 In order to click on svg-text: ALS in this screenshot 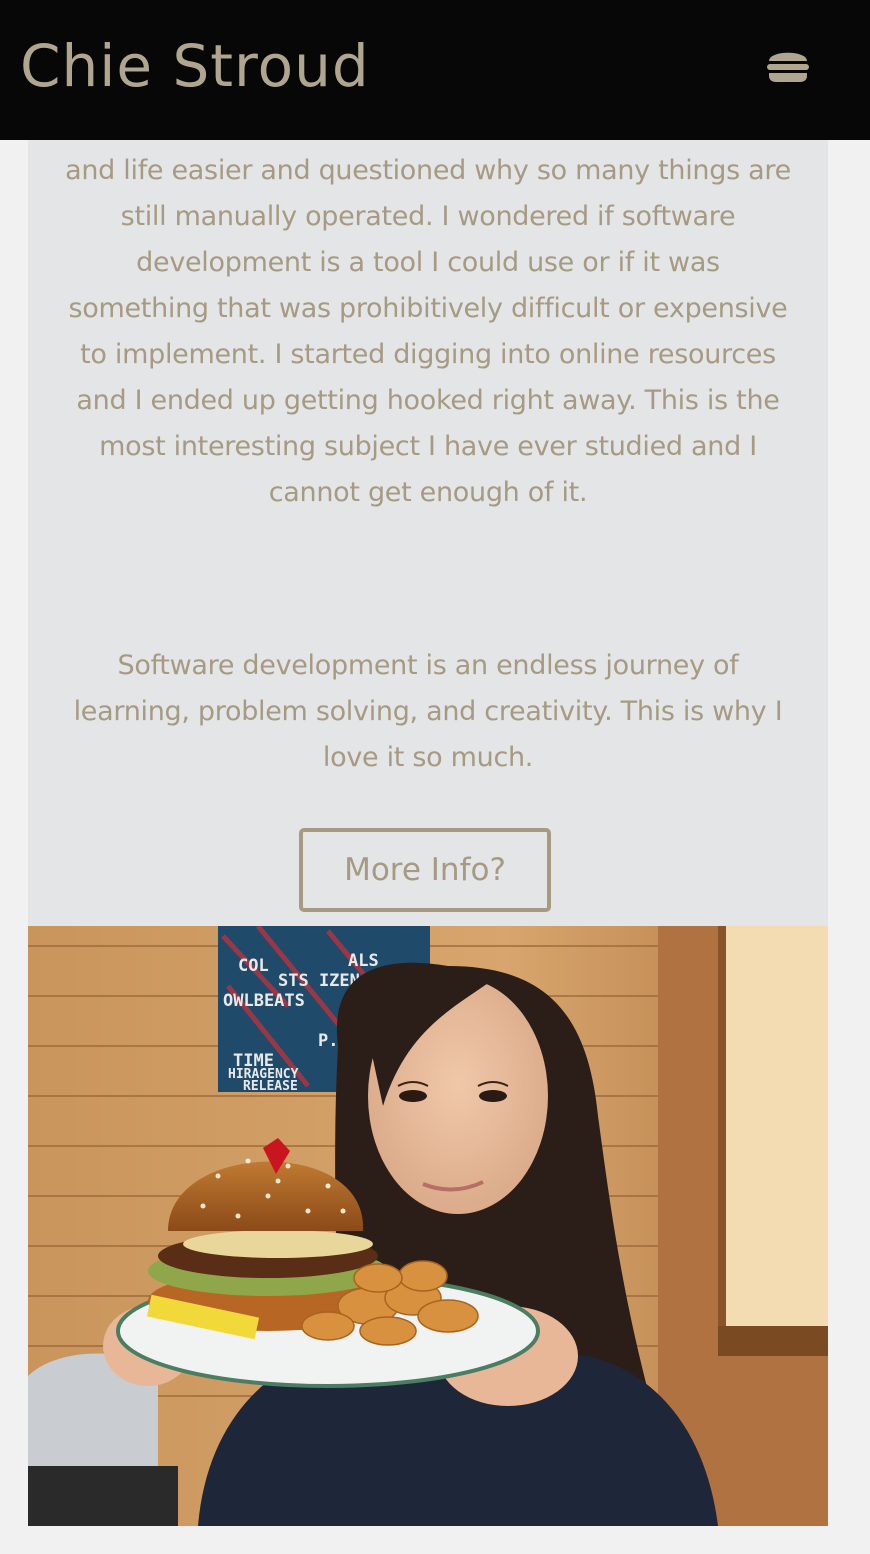, I will do `click(363, 961)`.